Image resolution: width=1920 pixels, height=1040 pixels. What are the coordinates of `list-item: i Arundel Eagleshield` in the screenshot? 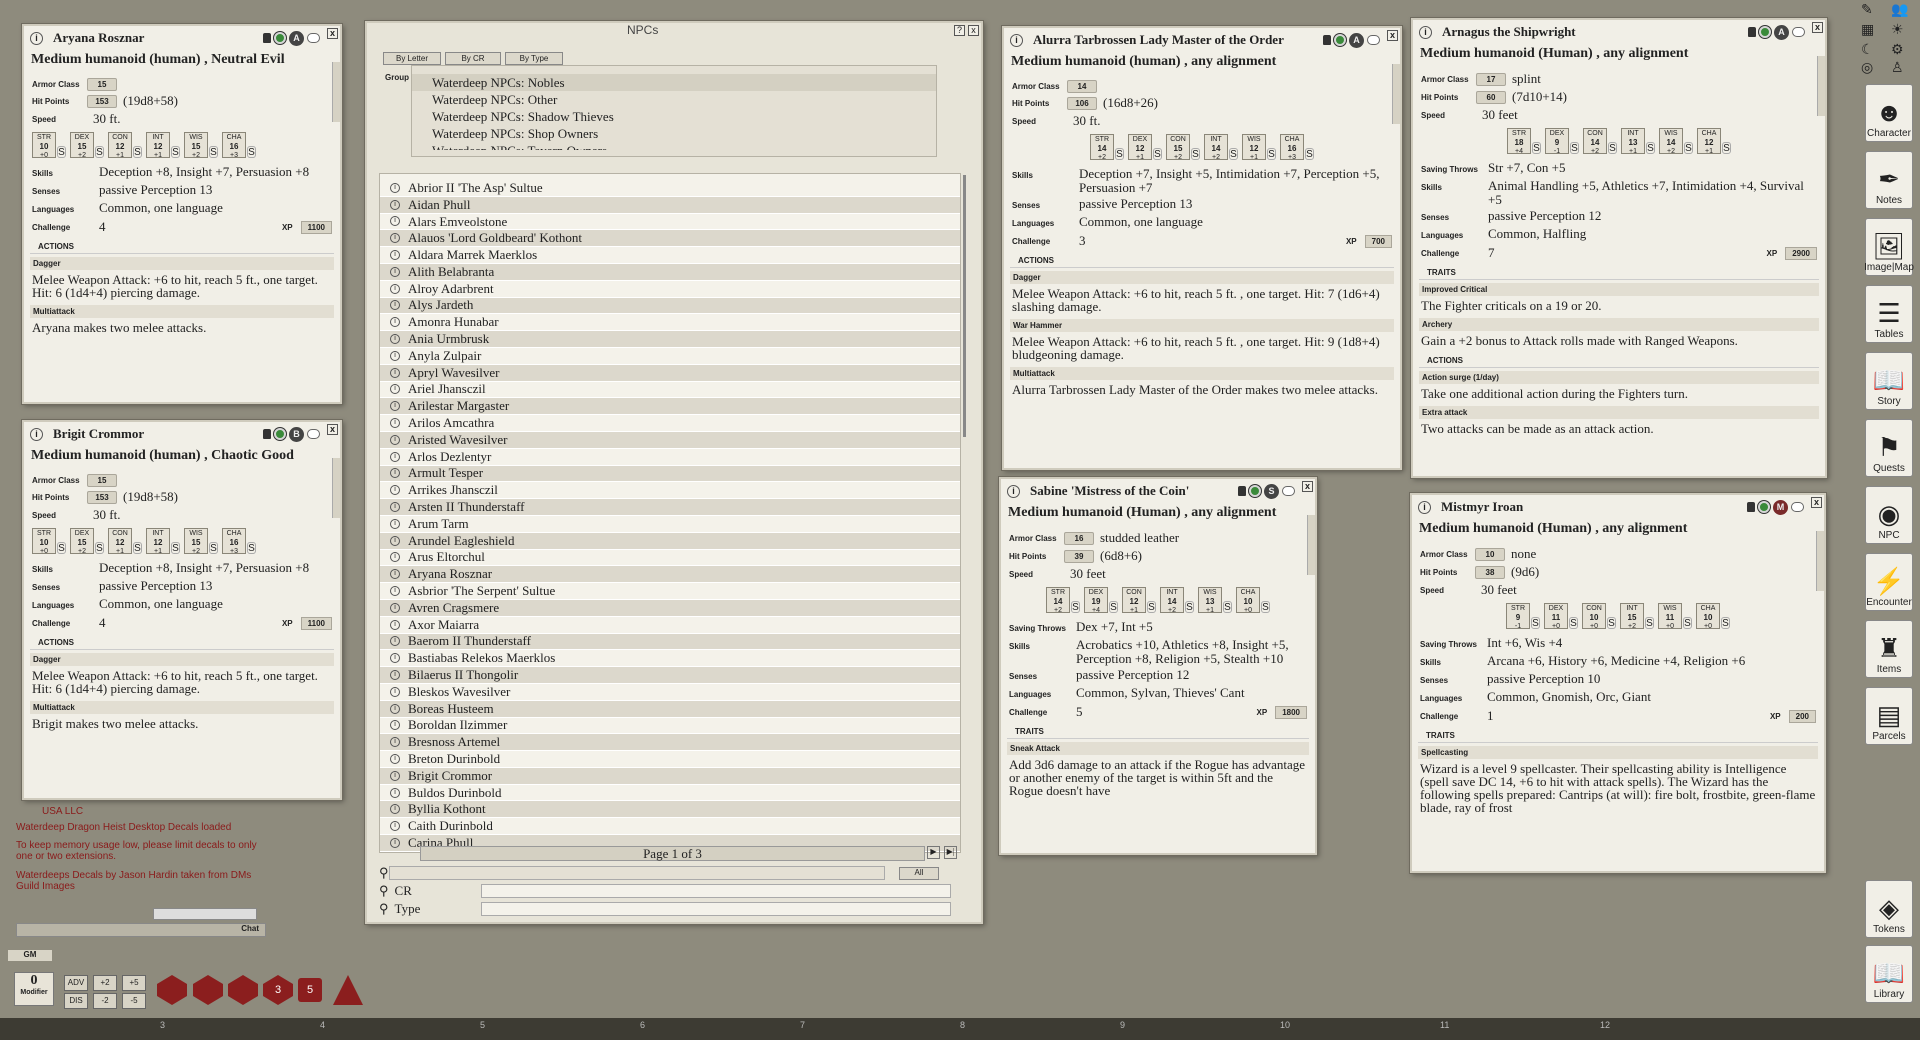 It's located at (670, 541).